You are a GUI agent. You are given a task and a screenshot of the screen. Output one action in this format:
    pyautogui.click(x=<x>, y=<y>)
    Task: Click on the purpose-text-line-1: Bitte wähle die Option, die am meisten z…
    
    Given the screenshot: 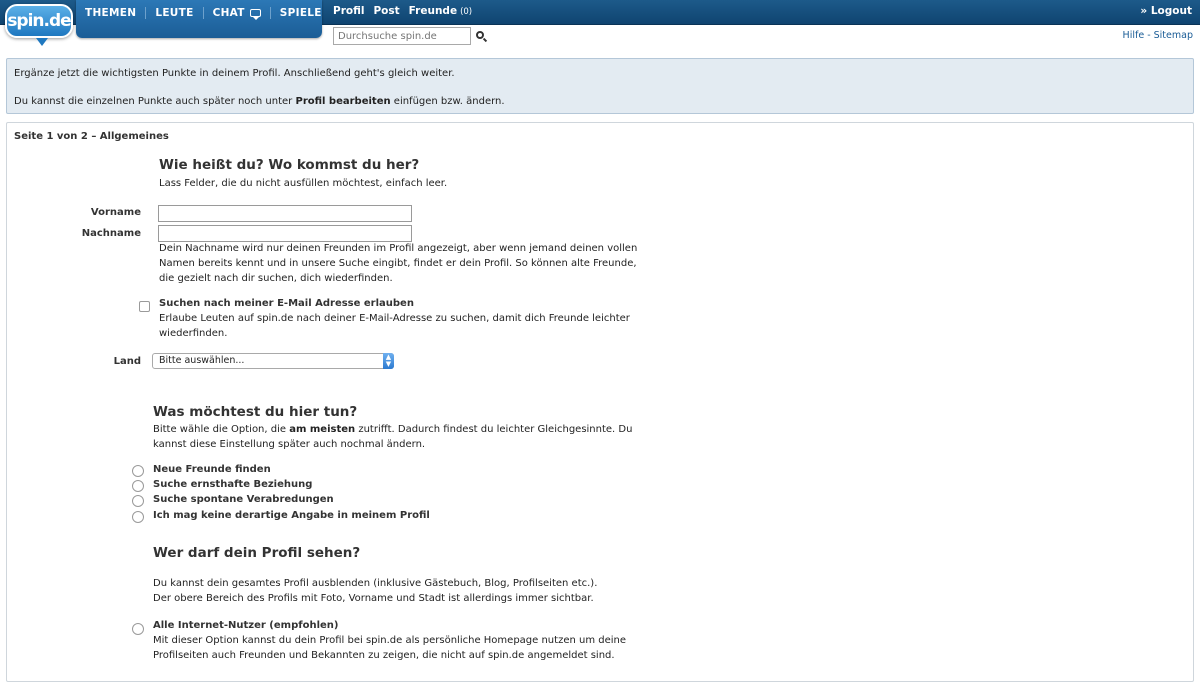 What is the action you would take?
    pyautogui.click(x=392, y=429)
    